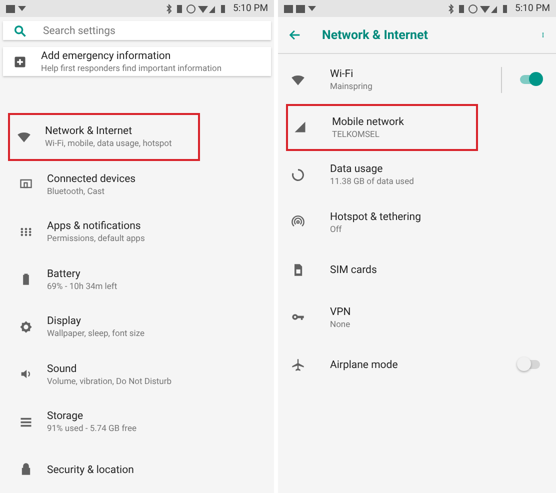 The height and width of the screenshot is (493, 556). Describe the element at coordinates (65, 415) in the screenshot. I see `item-title: Storage` at that location.